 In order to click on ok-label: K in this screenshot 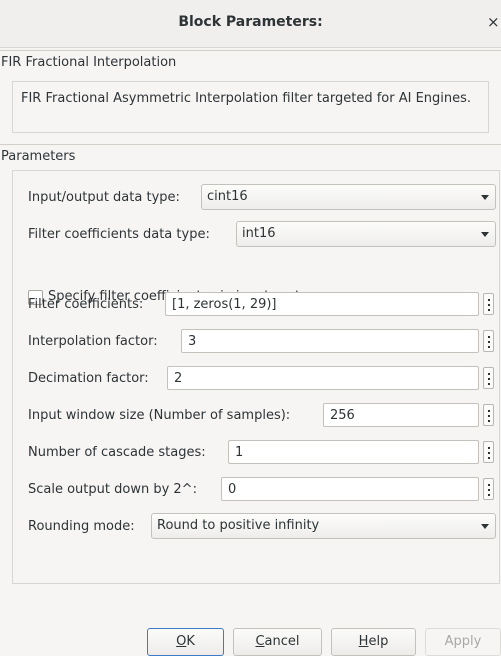, I will do `click(190, 641)`.